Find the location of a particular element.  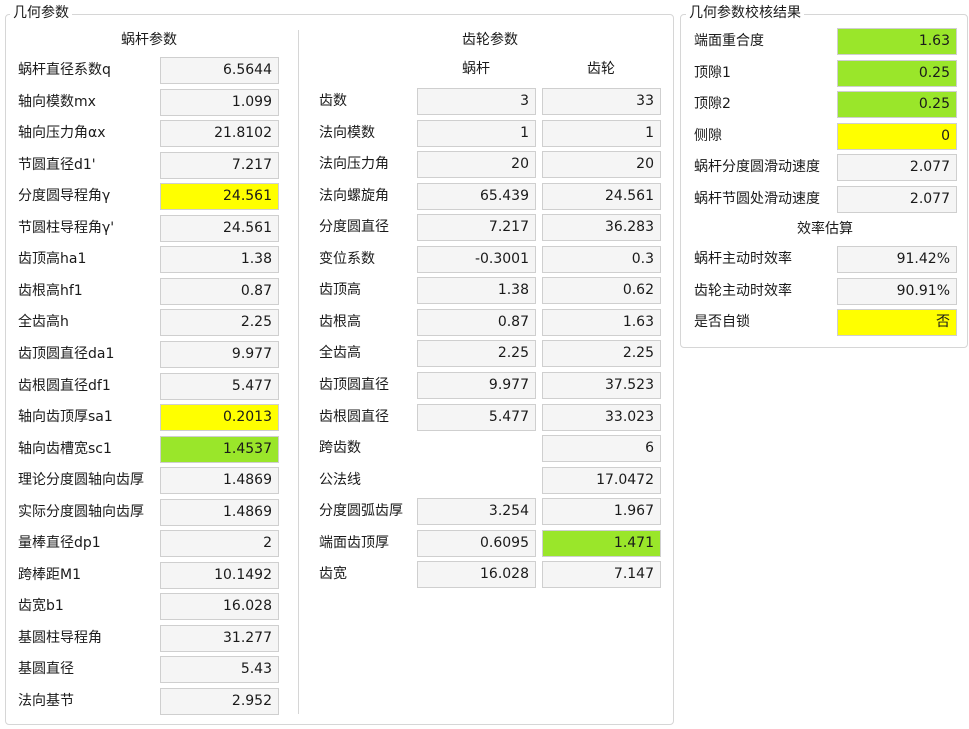

worm-param-field: 31.277 is located at coordinates (219, 638).